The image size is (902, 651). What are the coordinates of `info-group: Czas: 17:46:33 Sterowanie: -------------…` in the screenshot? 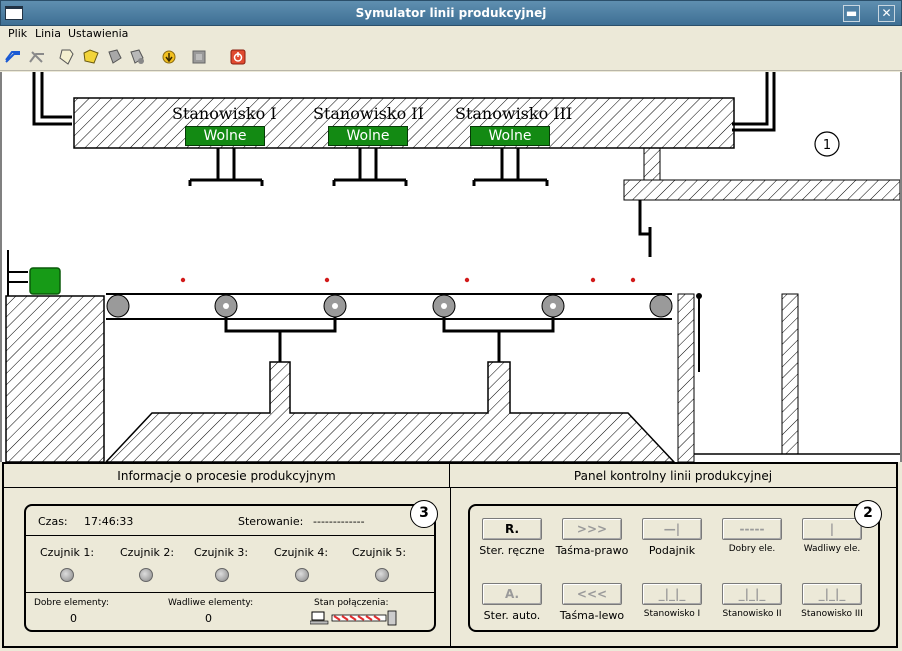 It's located at (230, 568).